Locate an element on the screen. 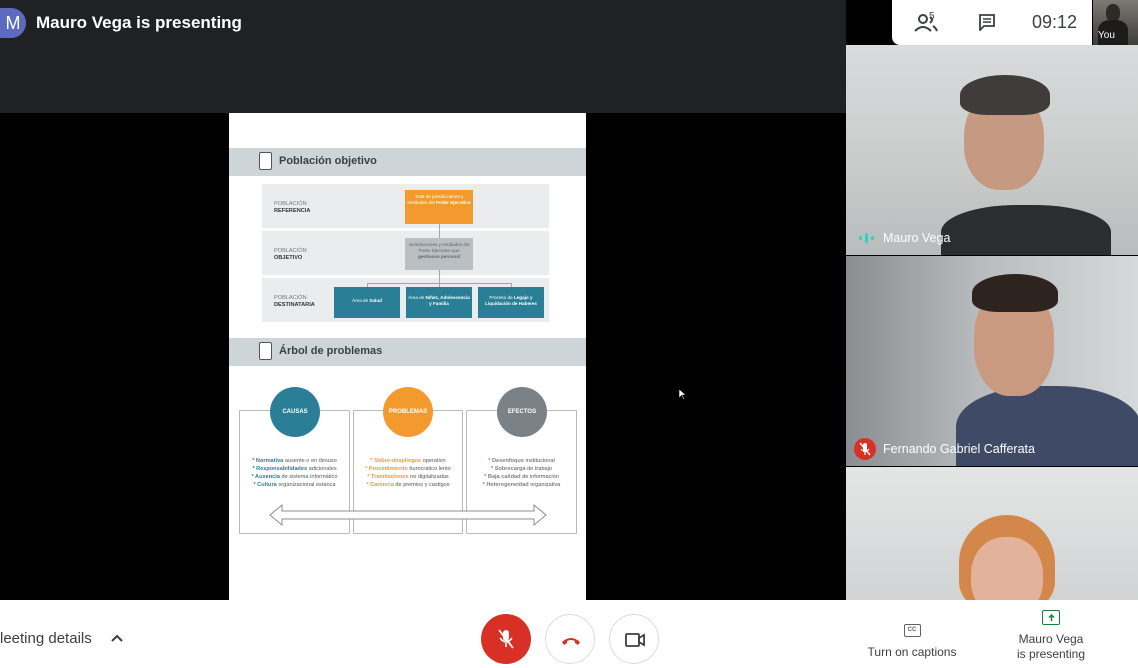 The height and width of the screenshot is (668, 1138). row-label: POBLACIÓN DESTINATARIA is located at coordinates (294, 301).